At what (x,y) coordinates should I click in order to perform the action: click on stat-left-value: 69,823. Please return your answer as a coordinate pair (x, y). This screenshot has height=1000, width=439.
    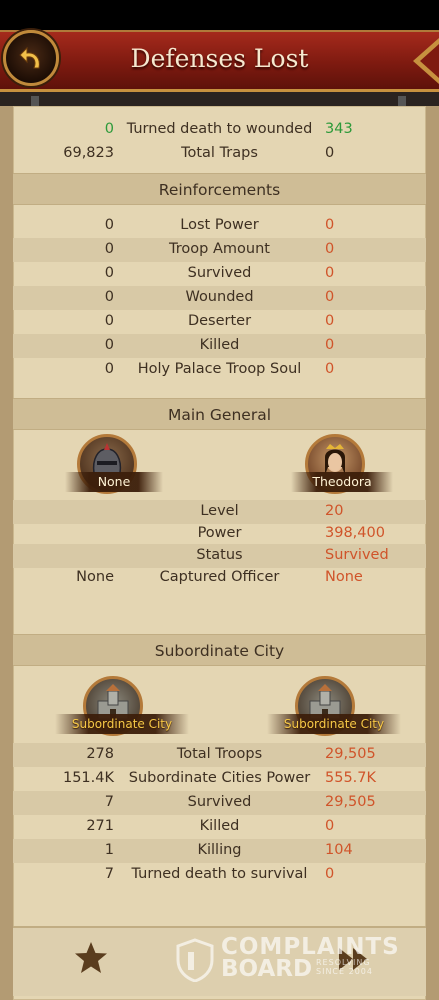
    Looking at the image, I should click on (88, 153).